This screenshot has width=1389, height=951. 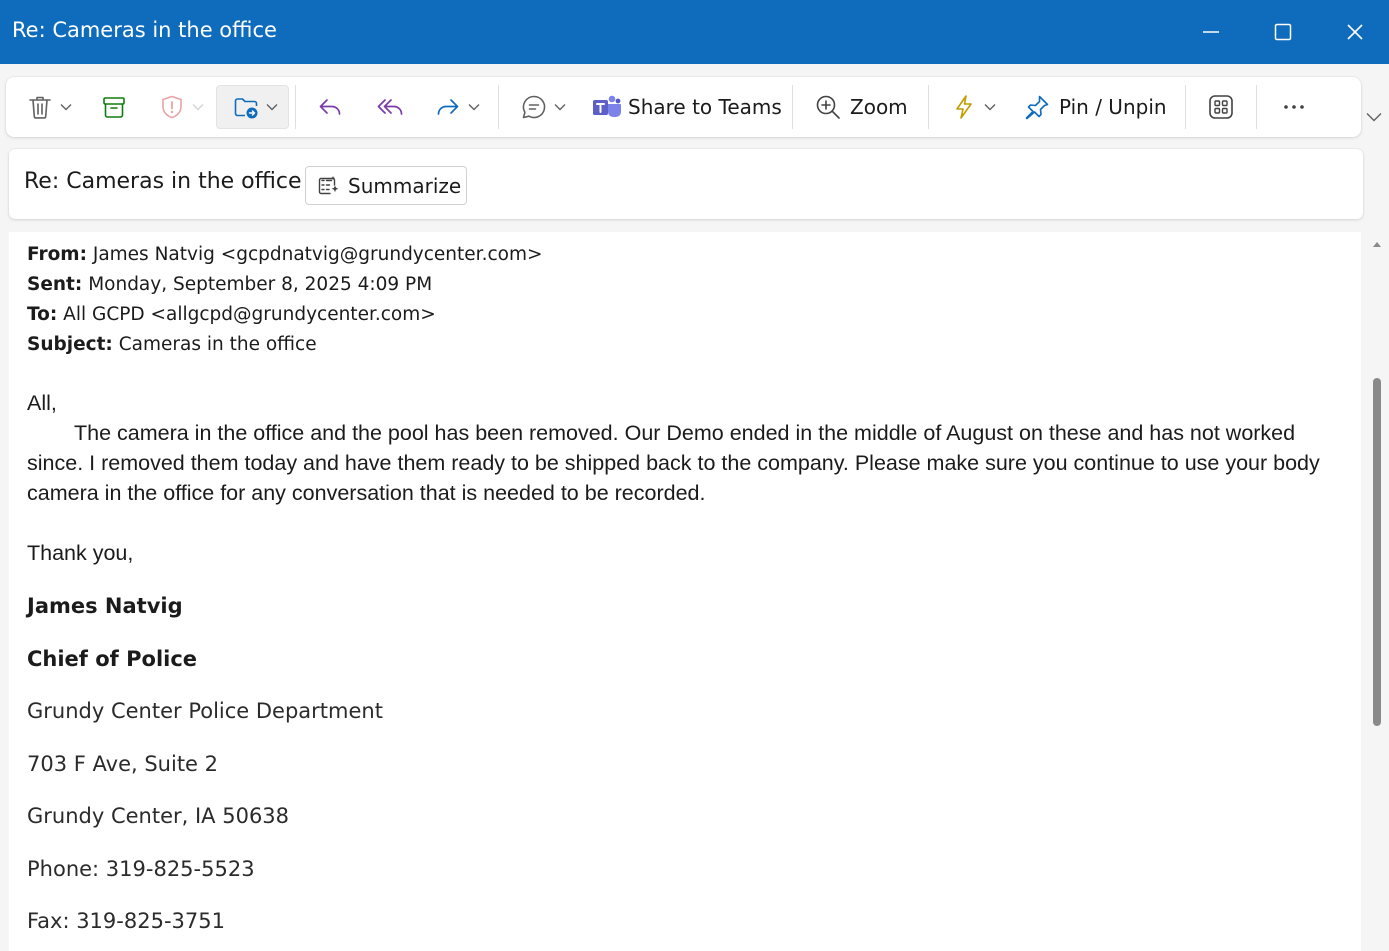 What do you see at coordinates (217, 344) in the screenshot?
I see `subject-value: Cameras in the office` at bounding box center [217, 344].